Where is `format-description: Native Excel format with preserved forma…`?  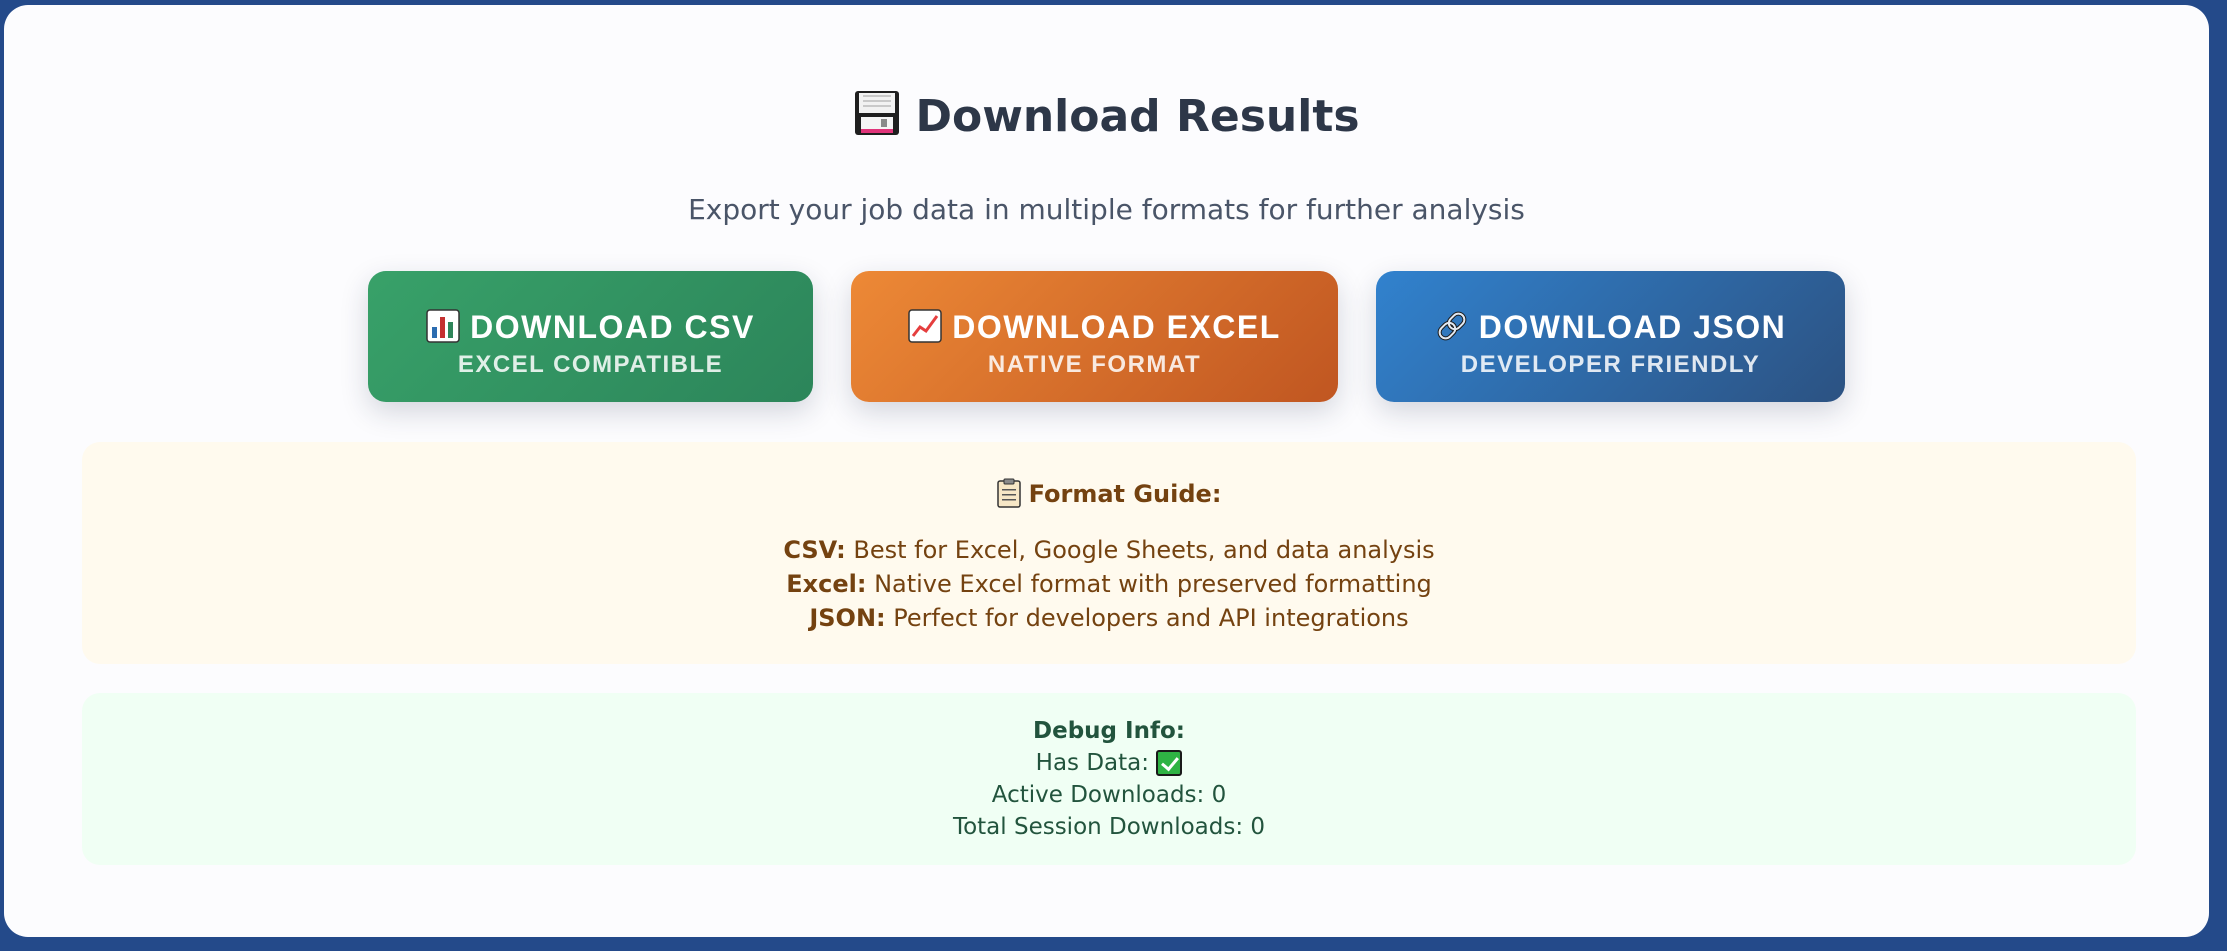 format-description: Native Excel format with preserved forma… is located at coordinates (1153, 584).